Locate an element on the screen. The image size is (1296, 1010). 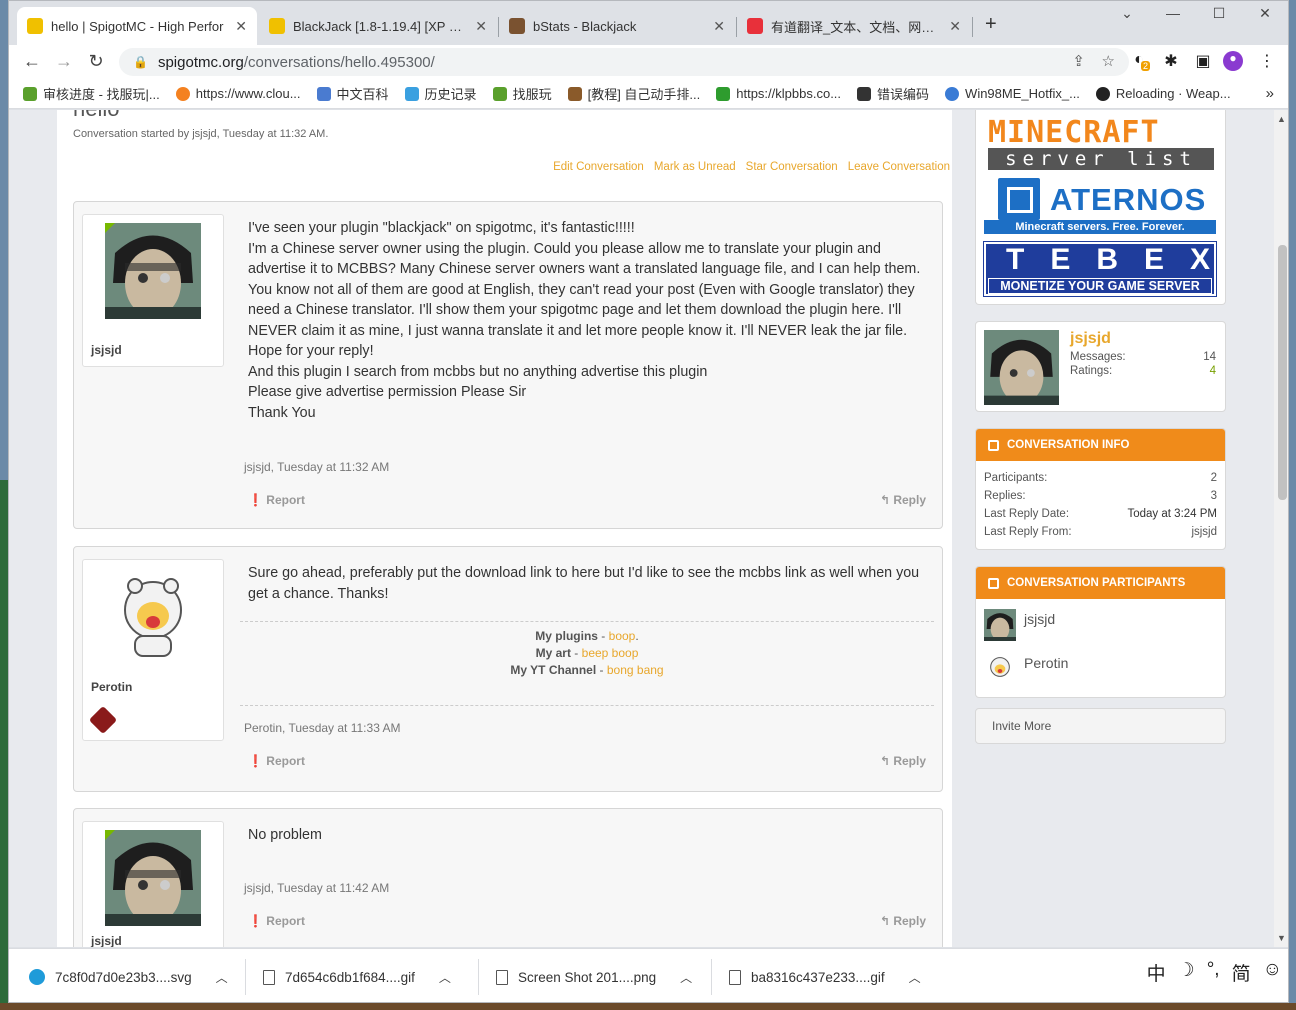
cube-icon is located at coordinates (323, 93).